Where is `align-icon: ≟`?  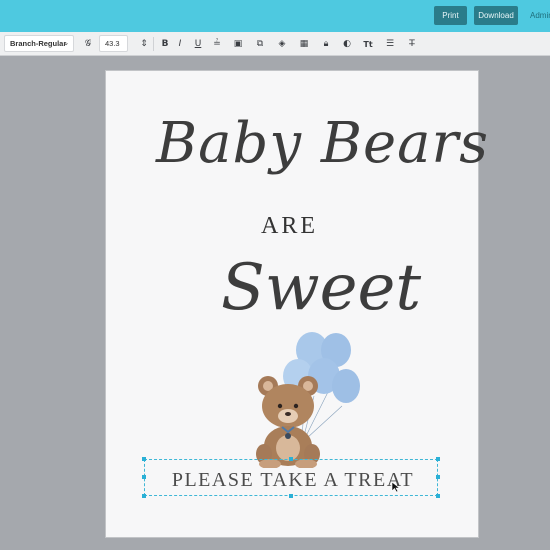
align-icon: ≟ is located at coordinates (217, 44).